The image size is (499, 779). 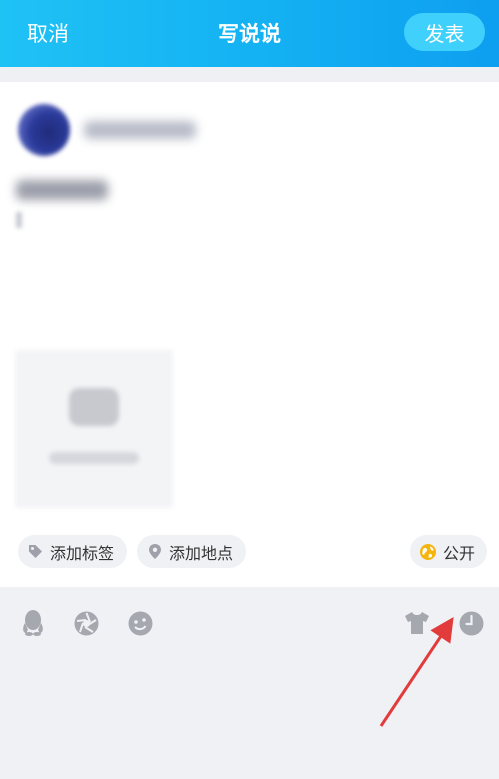 I want to click on visibility-chip: 公开, so click(x=448, y=551).